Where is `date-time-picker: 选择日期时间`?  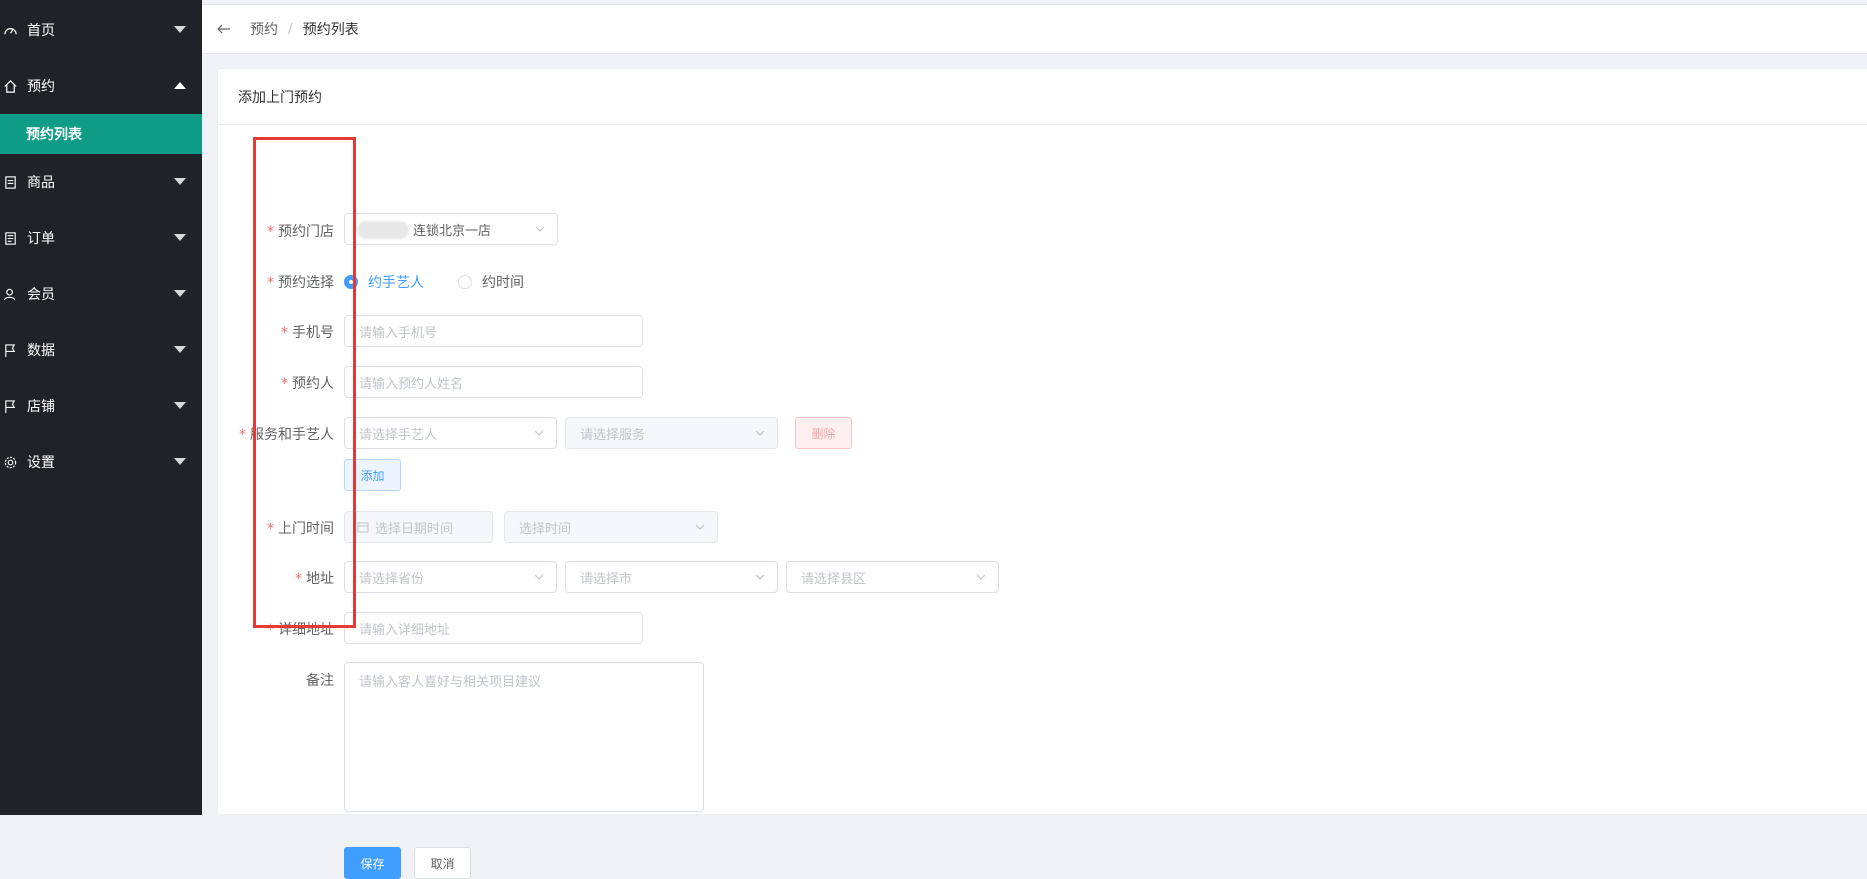
date-time-picker: 选择日期时间 is located at coordinates (418, 527).